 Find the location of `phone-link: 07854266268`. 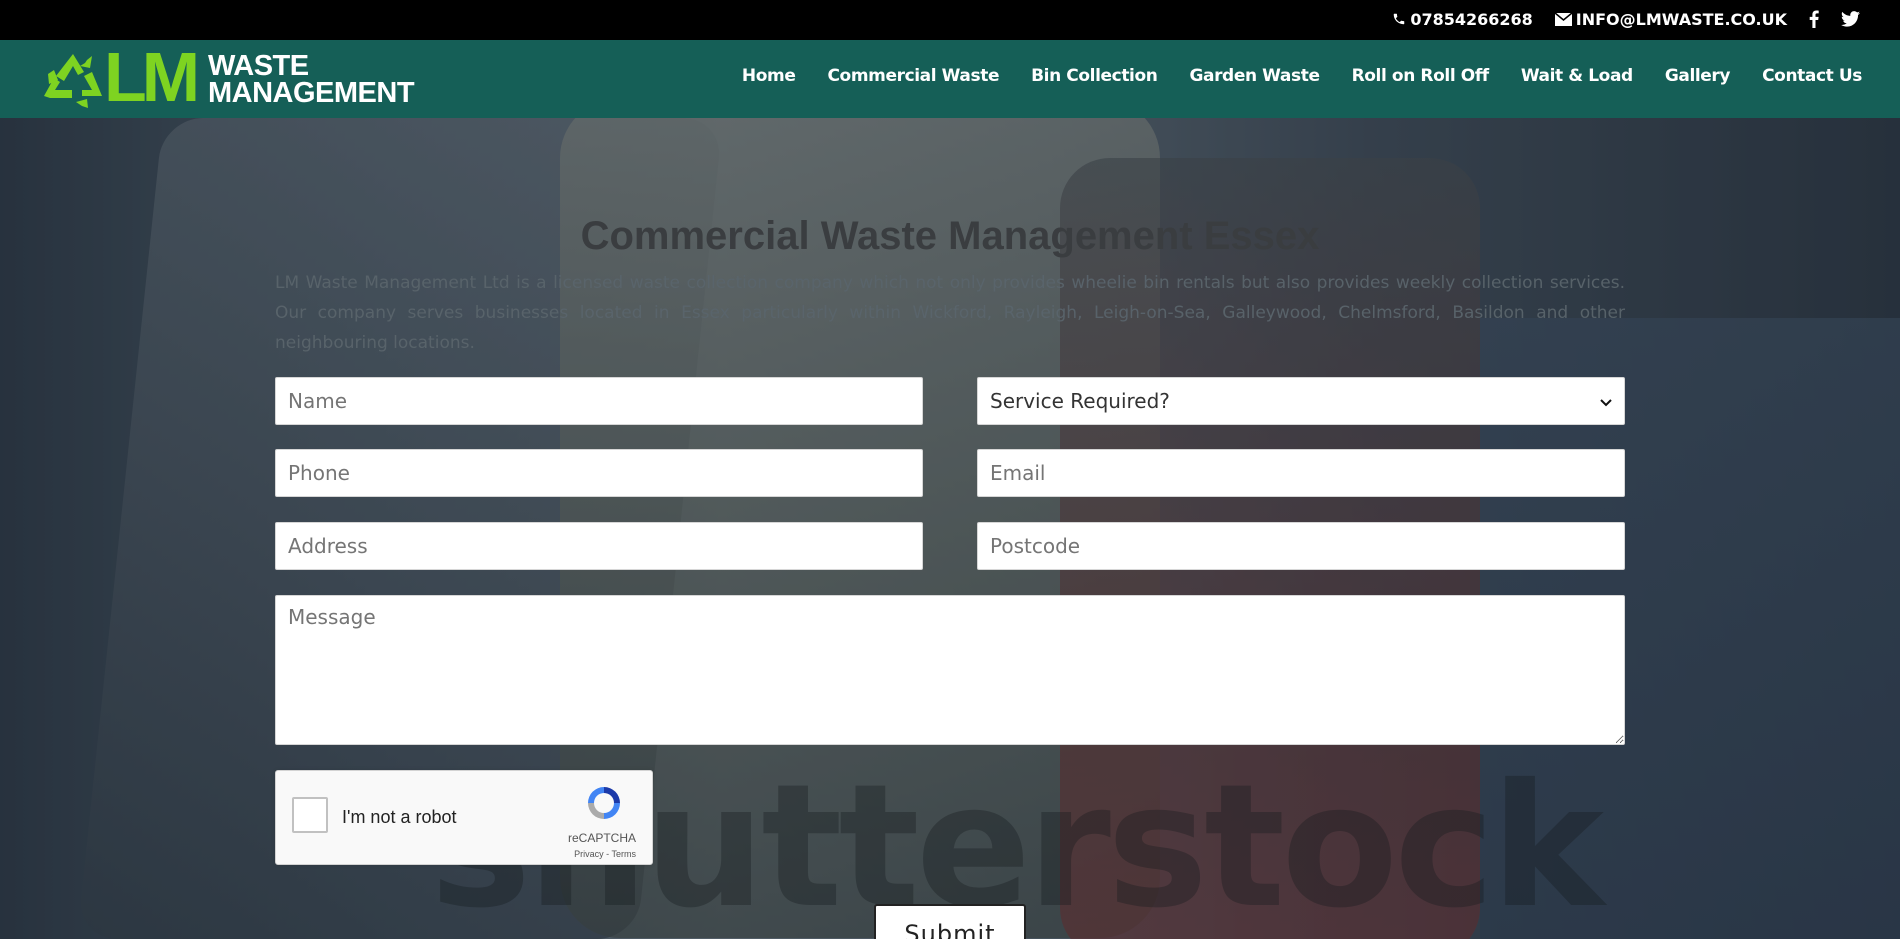

phone-link: 07854266268 is located at coordinates (1462, 19).